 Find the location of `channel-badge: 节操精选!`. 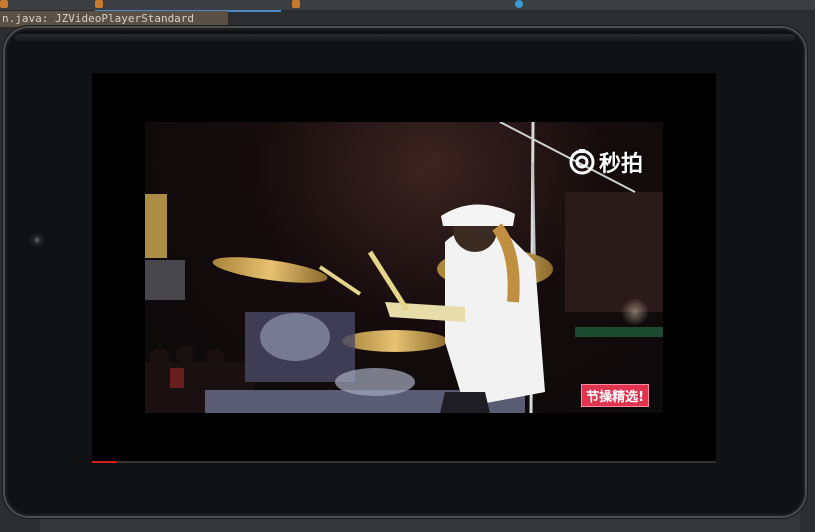

channel-badge: 节操精选! is located at coordinates (615, 395).